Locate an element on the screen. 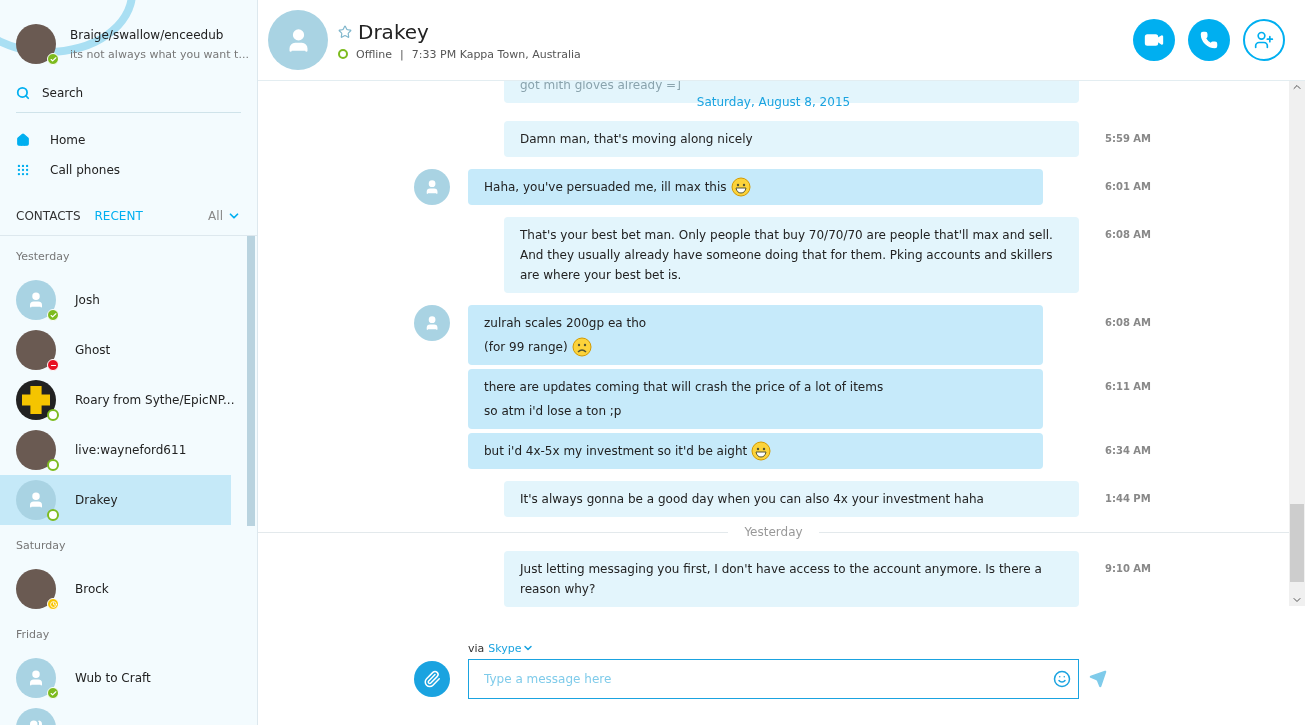  message-time: 6:01 AM is located at coordinates (1128, 186).